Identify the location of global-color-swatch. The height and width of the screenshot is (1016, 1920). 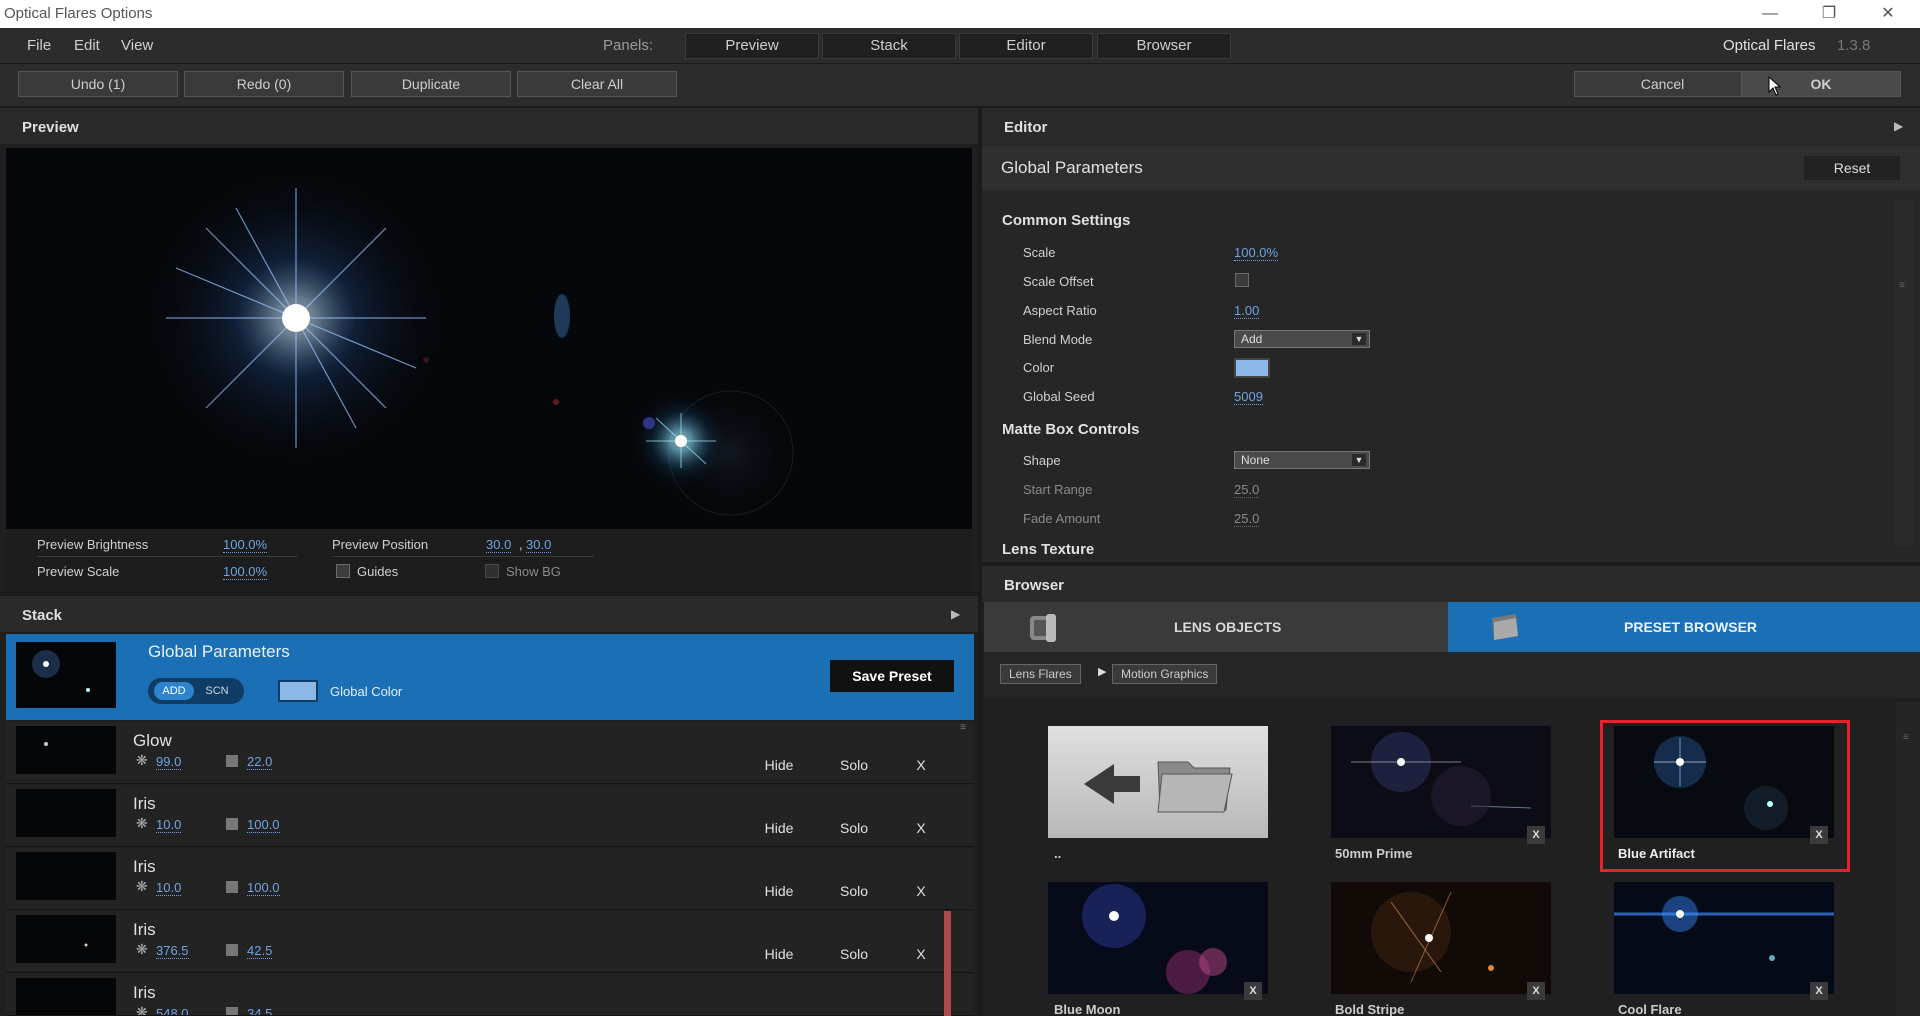
(298, 691).